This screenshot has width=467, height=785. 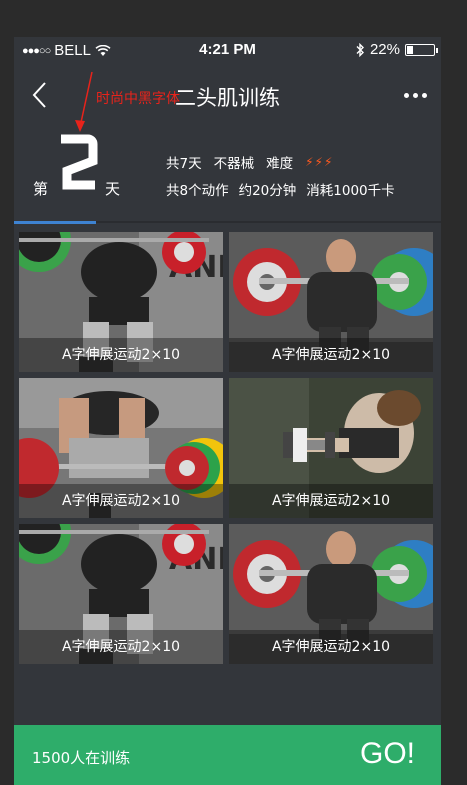 What do you see at coordinates (41, 189) in the screenshot?
I see `day-prefix: 第` at bounding box center [41, 189].